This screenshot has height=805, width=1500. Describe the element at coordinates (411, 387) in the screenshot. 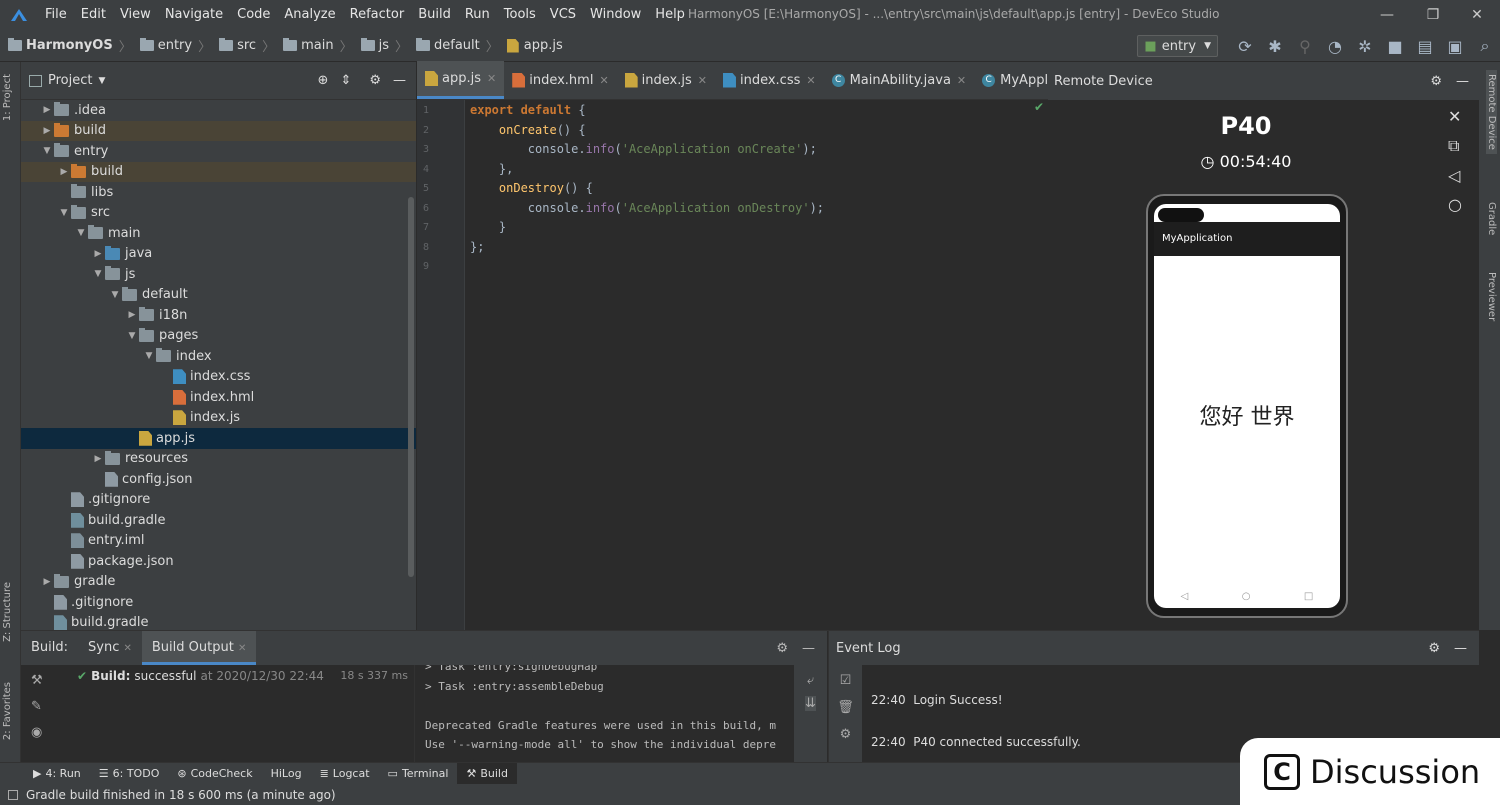

I see `project-scrollbar` at that location.